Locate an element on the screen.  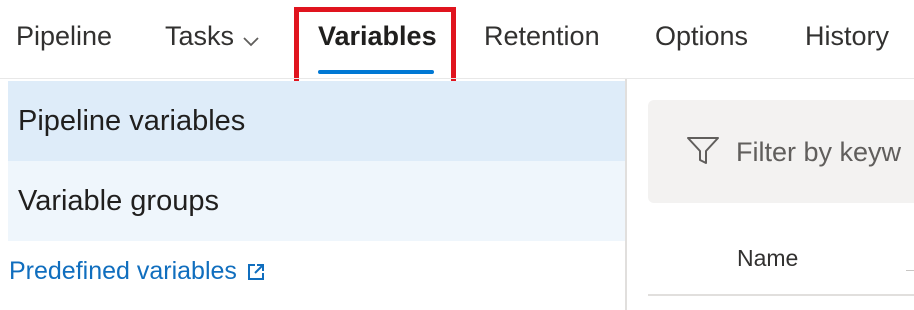
tab-variables: Variables is located at coordinates (377, 36).